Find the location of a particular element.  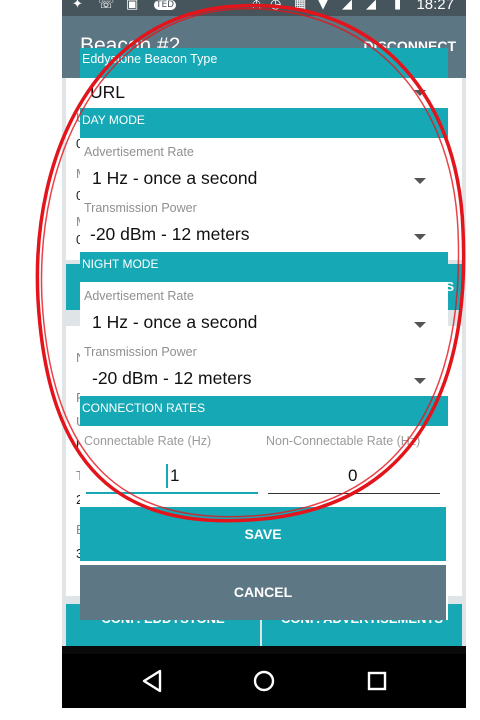

non-connectable-rate-input: 0 is located at coordinates (354, 477).